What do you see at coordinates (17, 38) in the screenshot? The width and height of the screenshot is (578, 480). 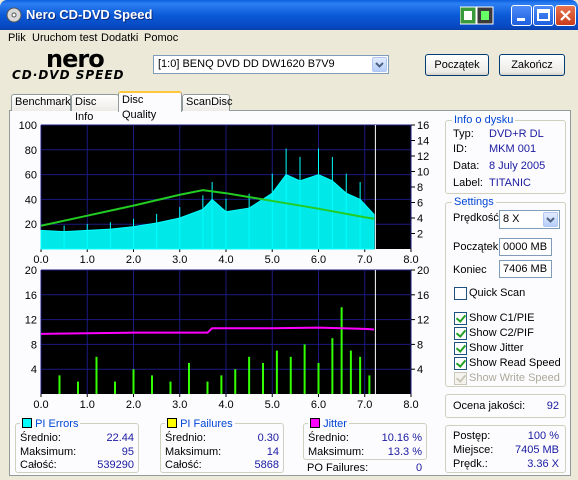 I see `menu-plik: Plik` at bounding box center [17, 38].